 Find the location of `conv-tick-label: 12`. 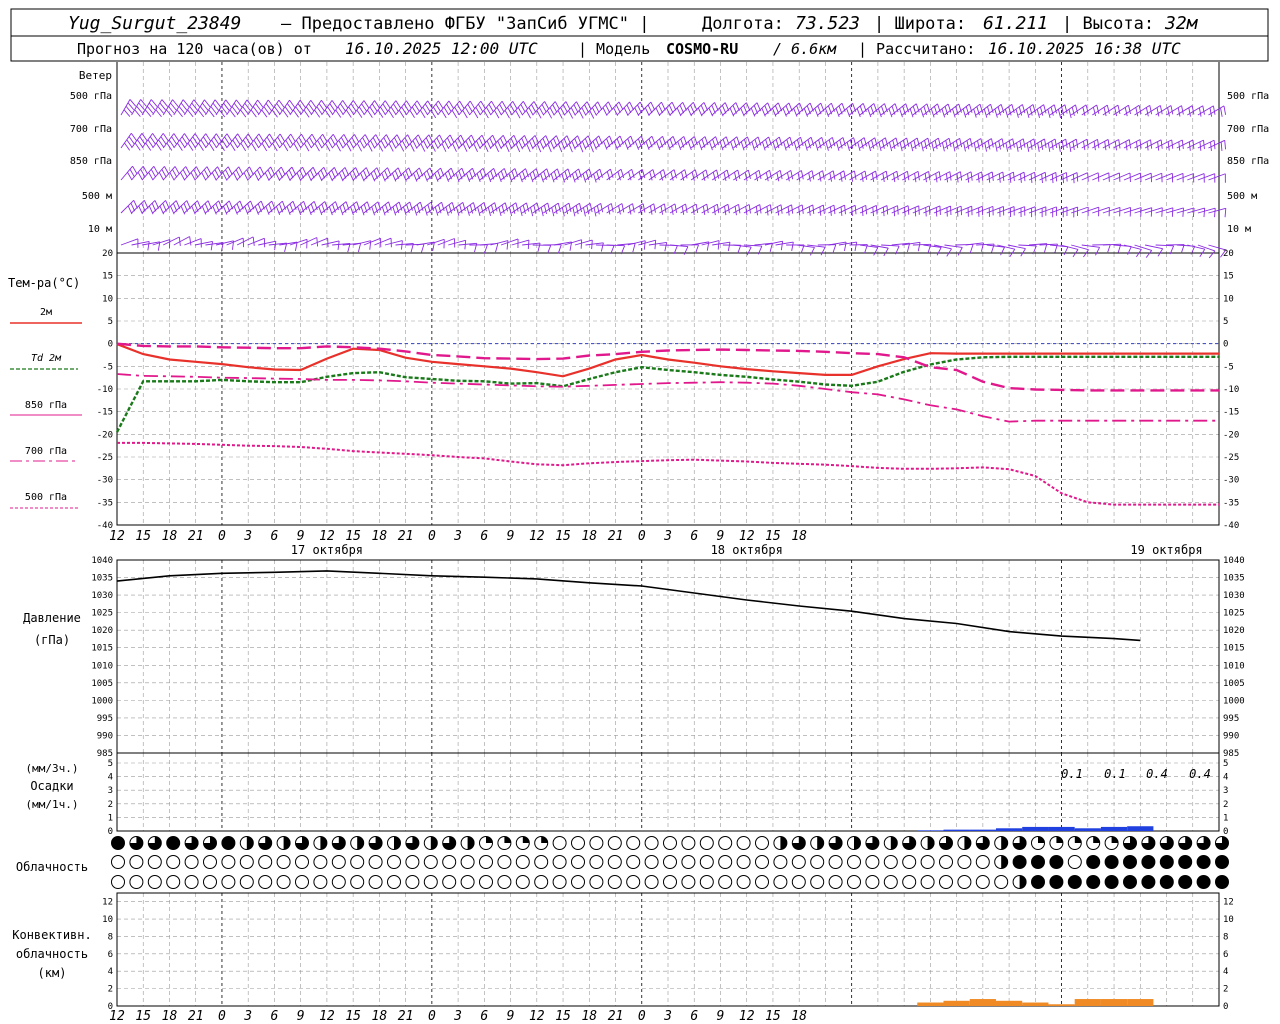

conv-tick-label: 12 is located at coordinates (1228, 903).